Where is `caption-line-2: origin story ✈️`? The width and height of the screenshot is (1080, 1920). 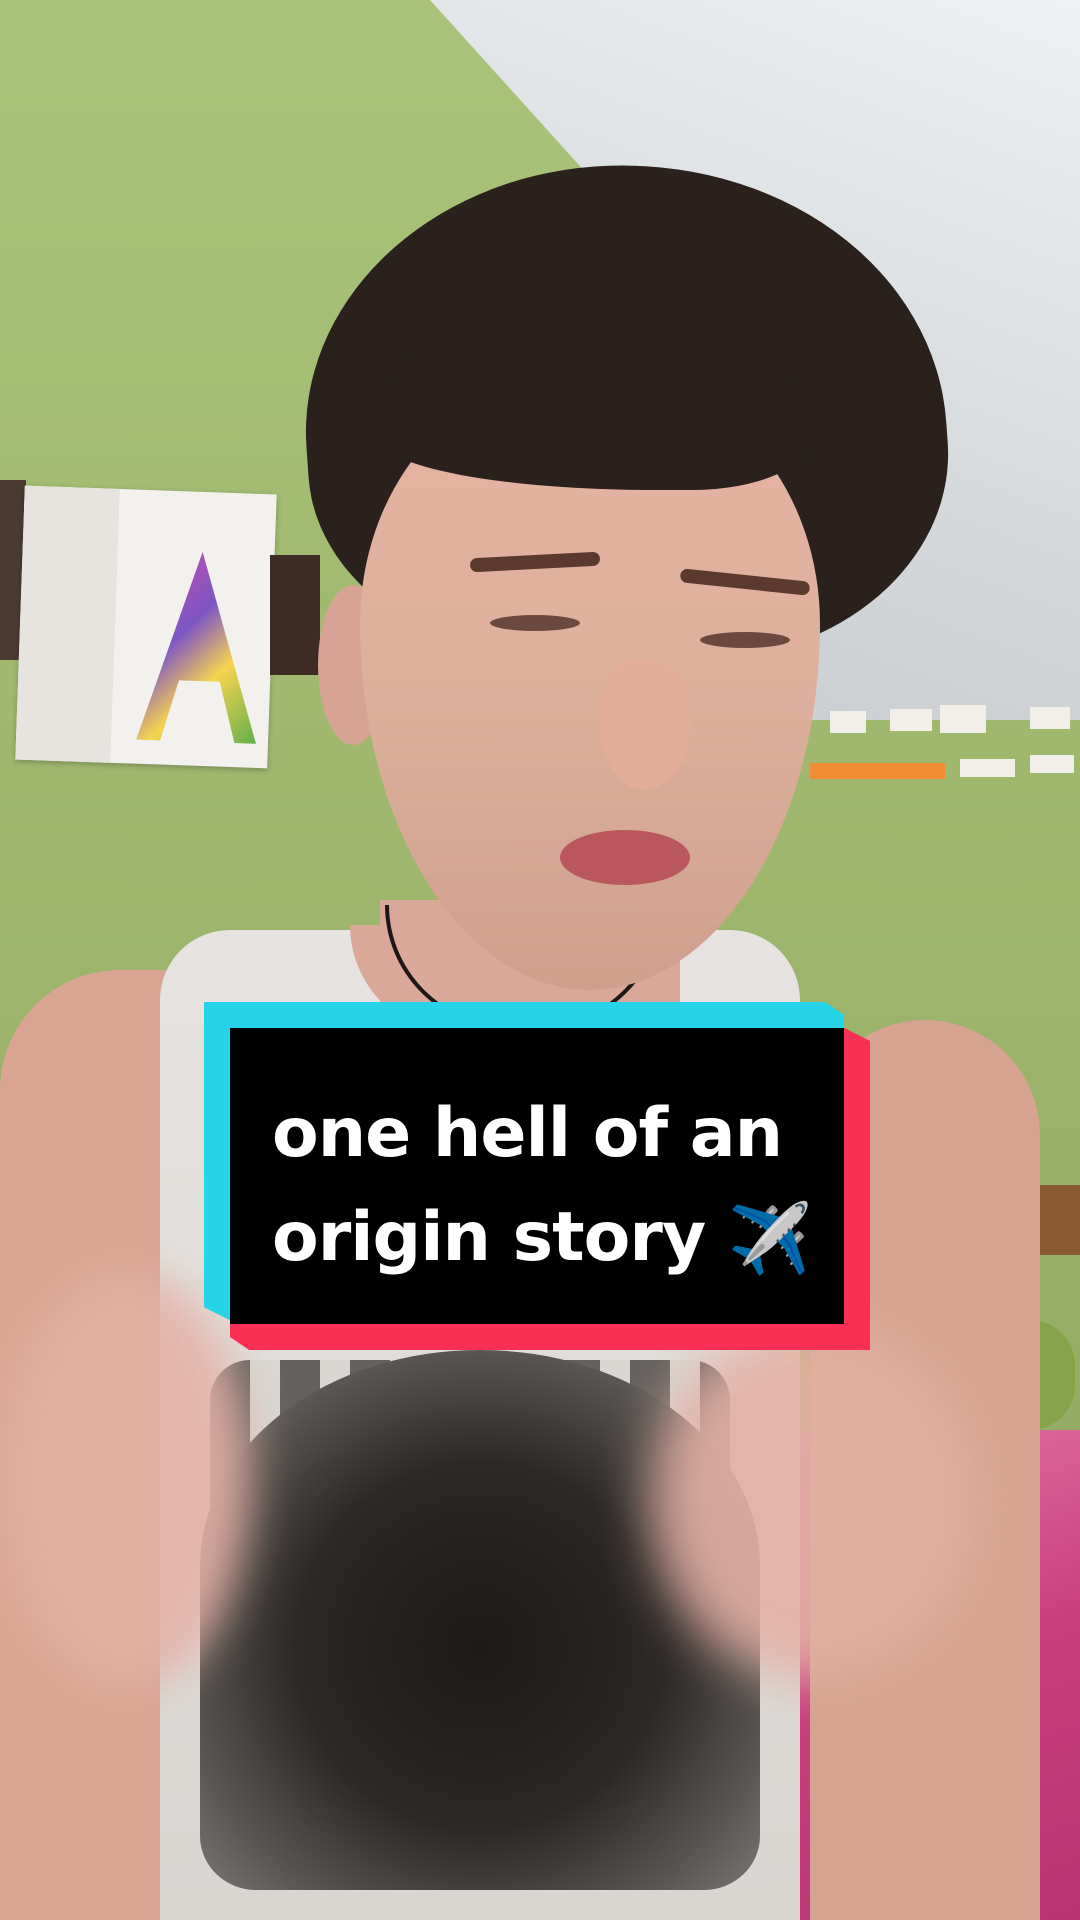 caption-line-2: origin story ✈️ is located at coordinates (552, 1238).